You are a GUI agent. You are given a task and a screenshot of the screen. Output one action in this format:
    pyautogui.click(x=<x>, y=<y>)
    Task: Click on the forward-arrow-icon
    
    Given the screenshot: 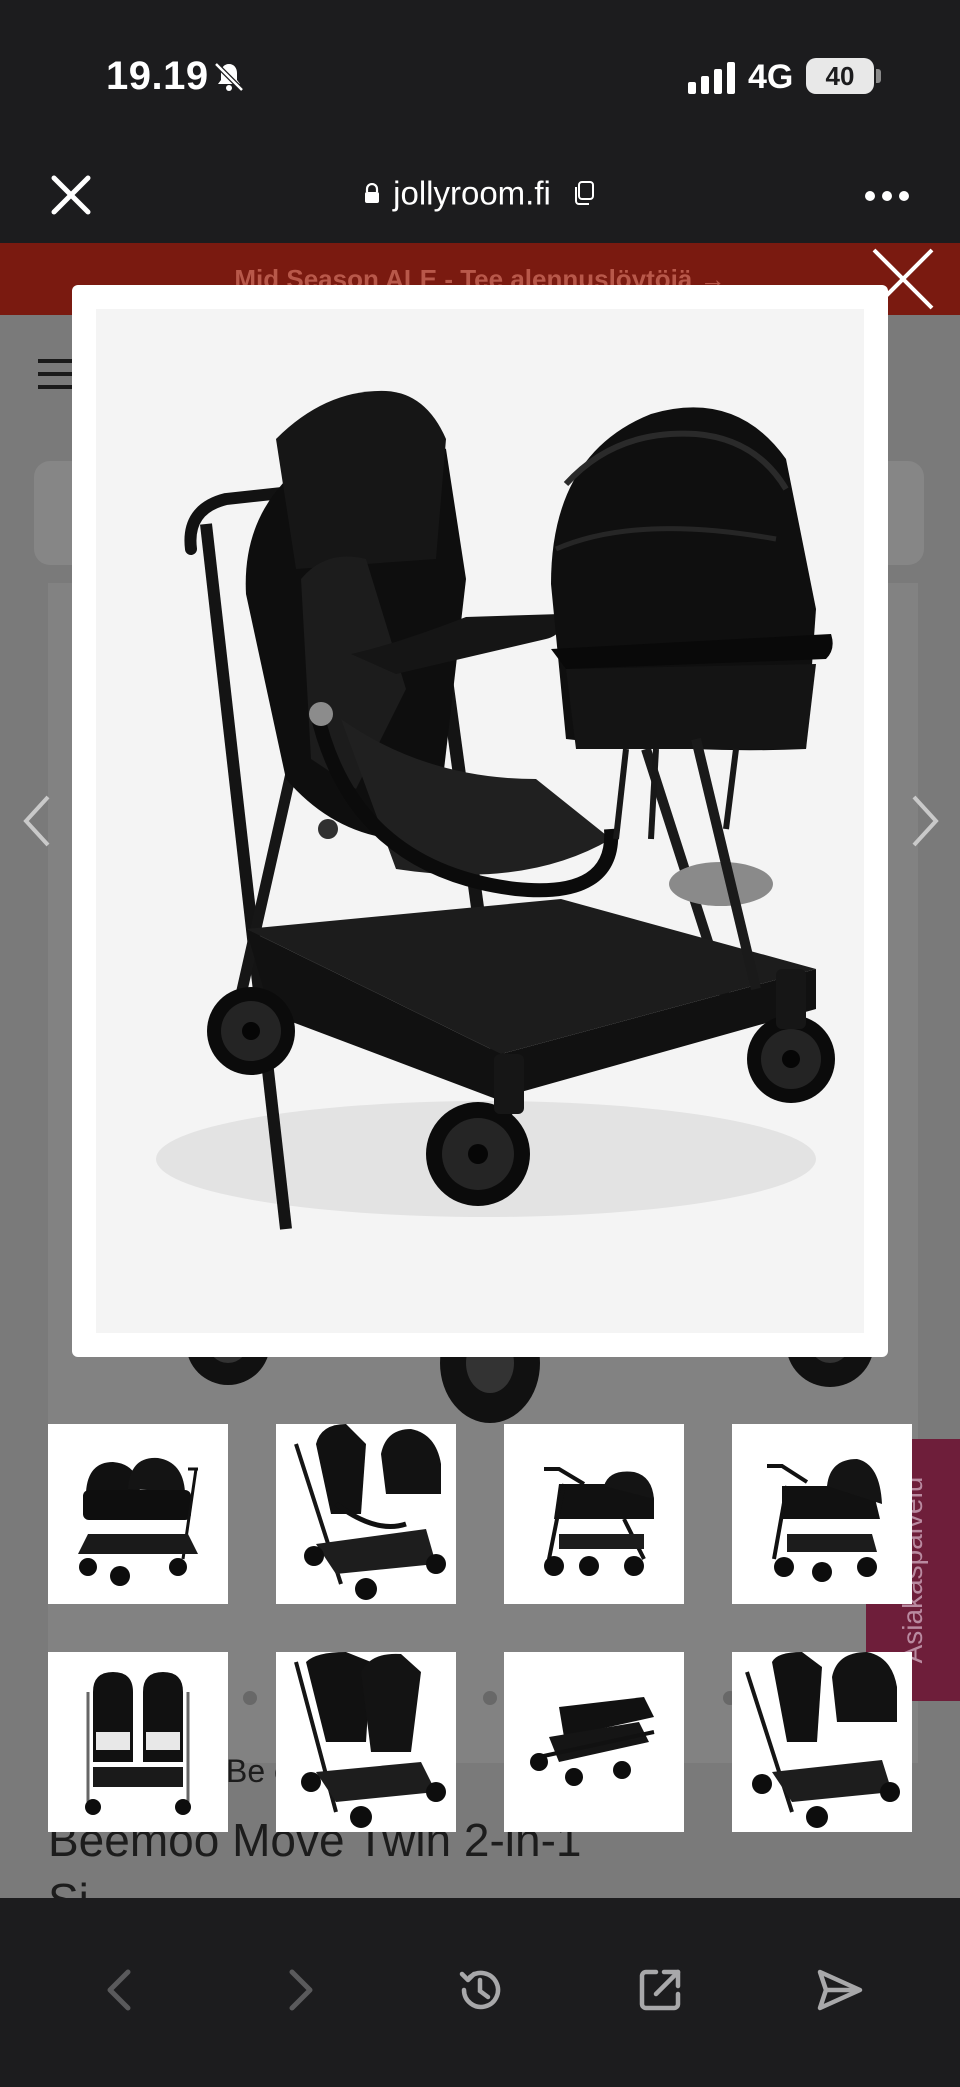 What is the action you would take?
    pyautogui.click(x=300, y=1990)
    